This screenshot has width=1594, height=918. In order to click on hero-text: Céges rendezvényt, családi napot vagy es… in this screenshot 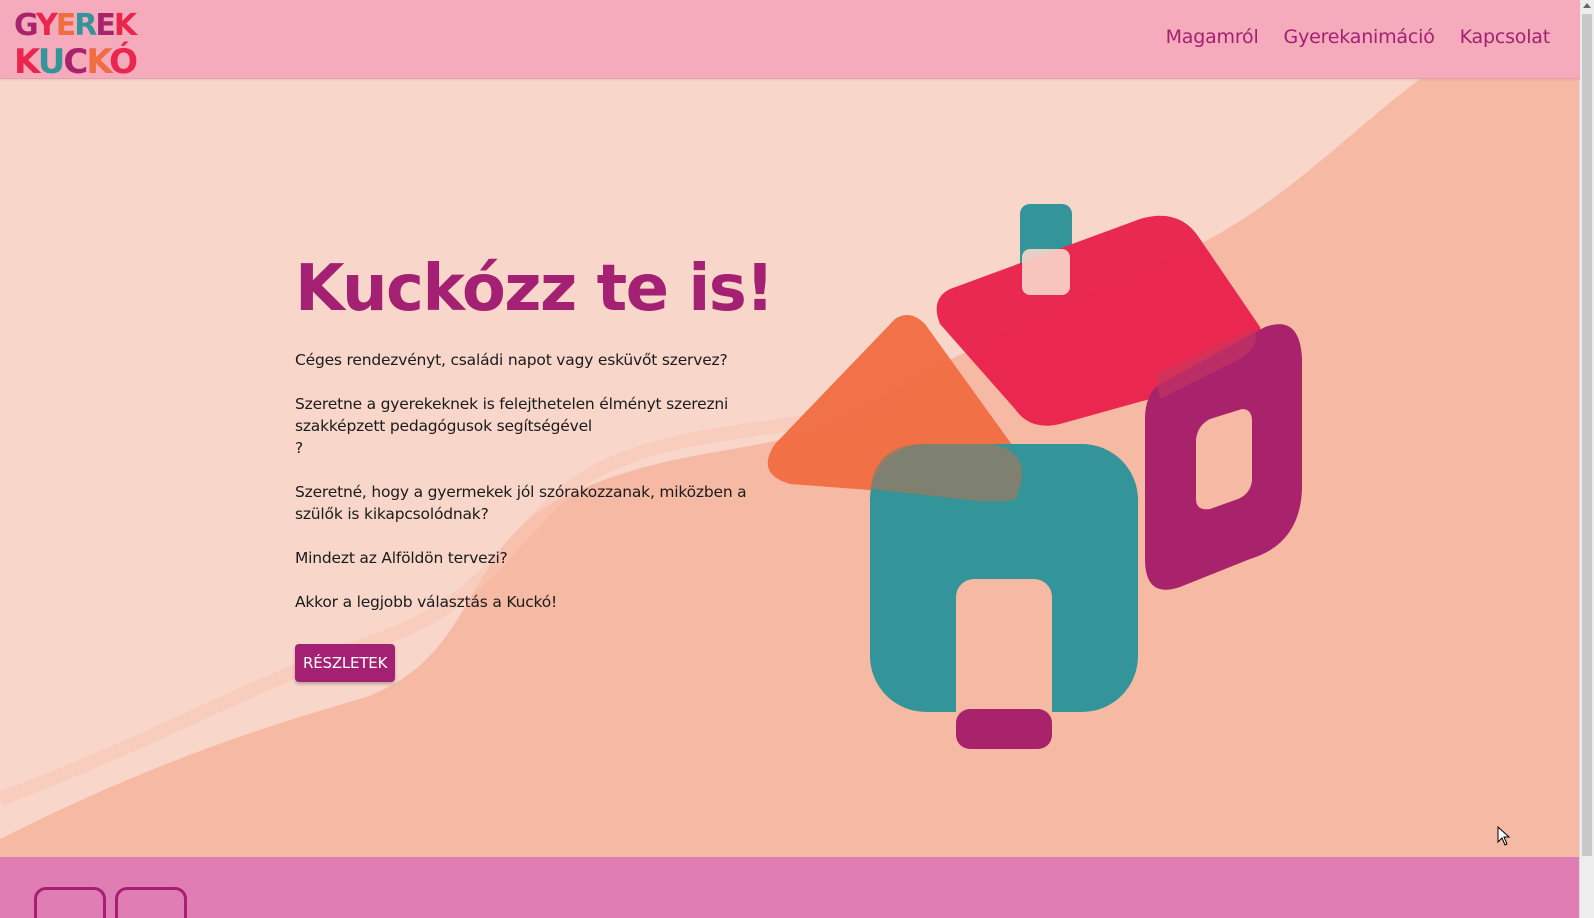, I will do `click(545, 481)`.